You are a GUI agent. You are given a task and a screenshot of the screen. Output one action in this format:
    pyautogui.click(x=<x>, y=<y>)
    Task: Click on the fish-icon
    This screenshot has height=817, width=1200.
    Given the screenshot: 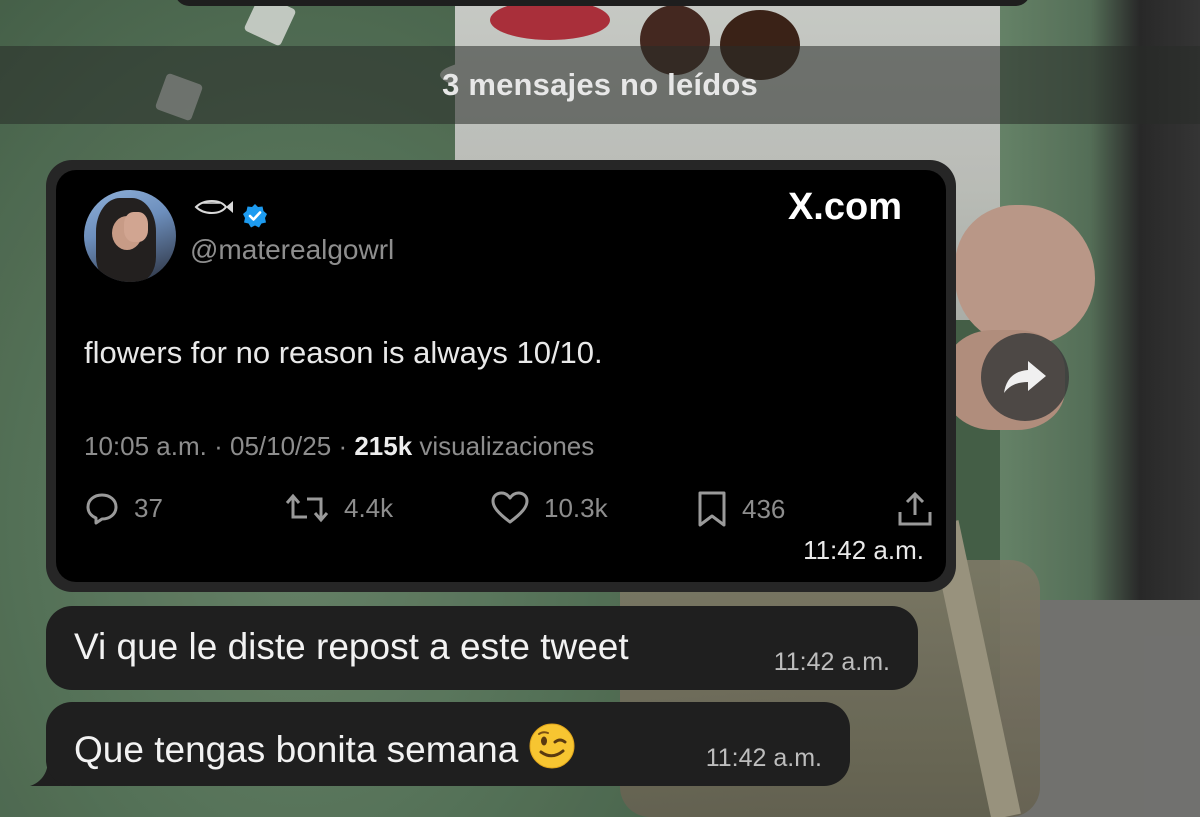 What is the action you would take?
    pyautogui.click(x=213, y=207)
    